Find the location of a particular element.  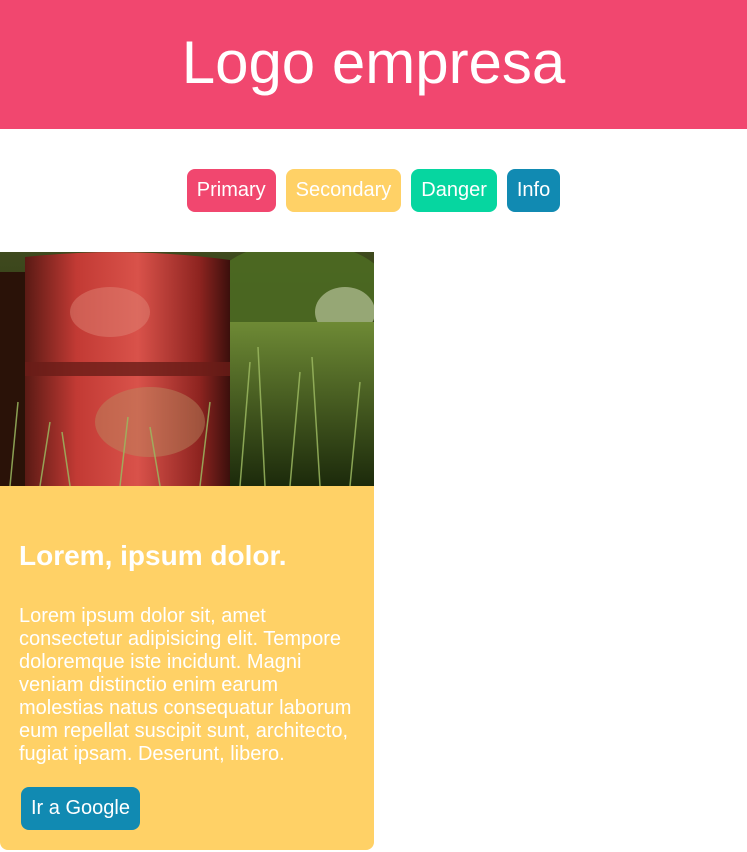

primary-button: Primary is located at coordinates (231, 190).